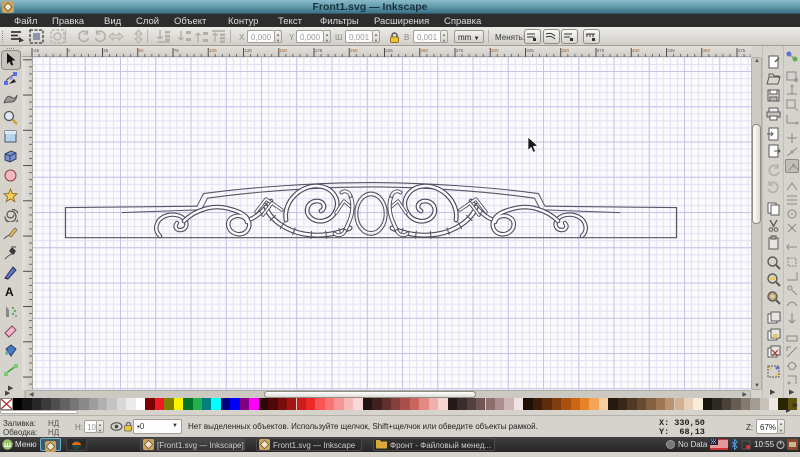  I want to click on svg-text: 125, so click(248, 50).